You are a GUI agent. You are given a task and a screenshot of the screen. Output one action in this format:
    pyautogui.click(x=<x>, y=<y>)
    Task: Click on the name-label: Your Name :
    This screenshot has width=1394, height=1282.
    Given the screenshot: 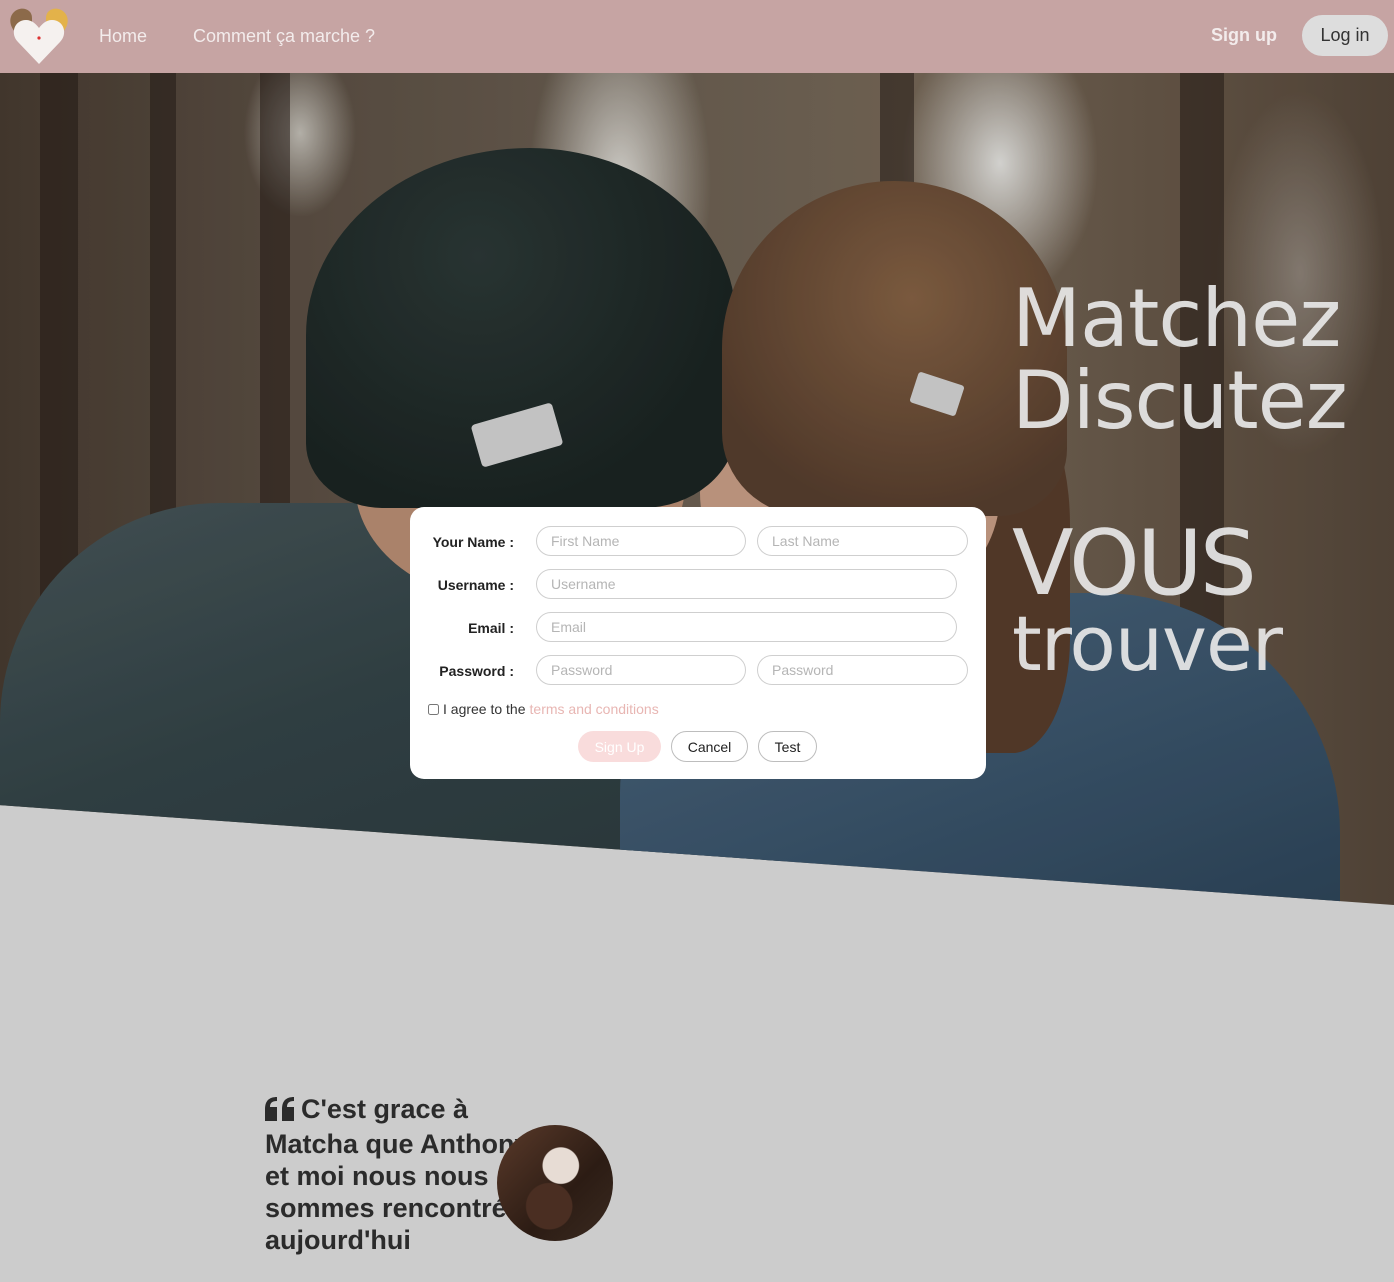 What is the action you would take?
    pyautogui.click(x=473, y=542)
    